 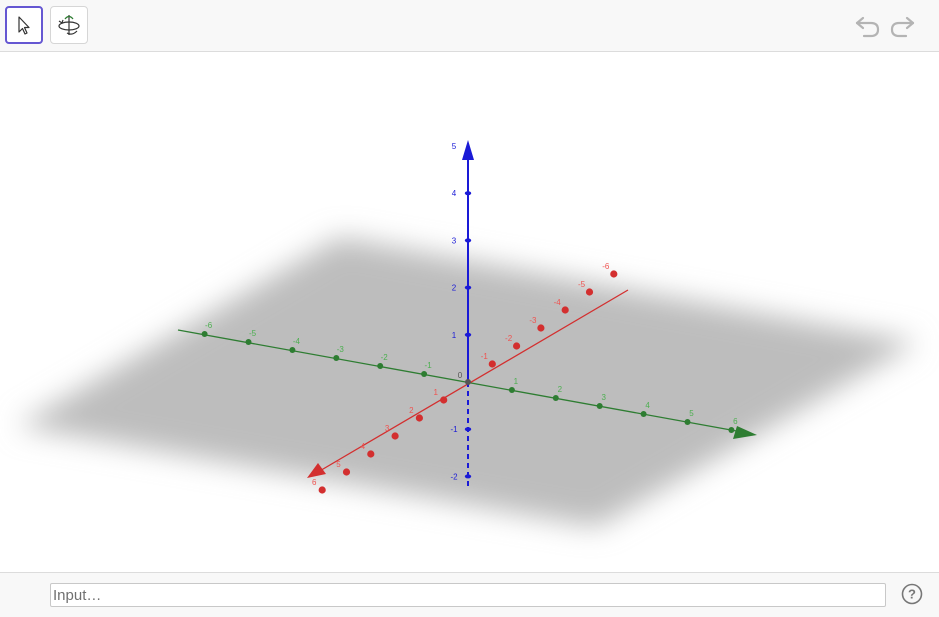 I want to click on y-axis-tick-label: -4, so click(x=297, y=341).